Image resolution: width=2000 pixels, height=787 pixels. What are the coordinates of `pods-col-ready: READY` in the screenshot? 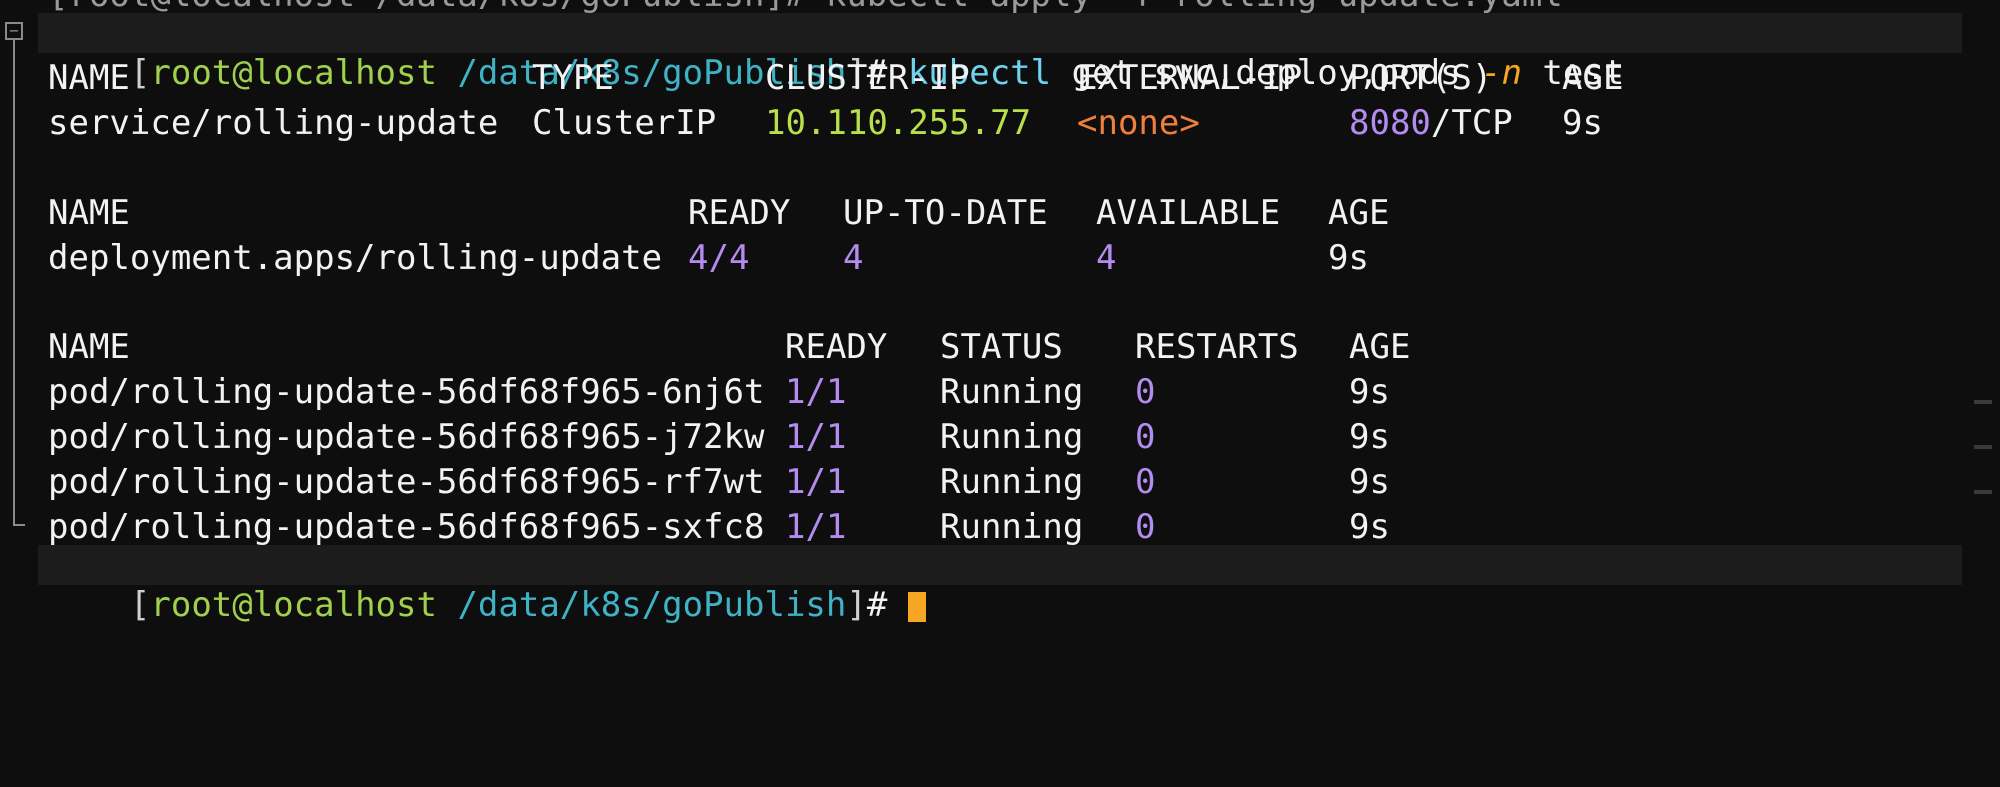 It's located at (836, 347).